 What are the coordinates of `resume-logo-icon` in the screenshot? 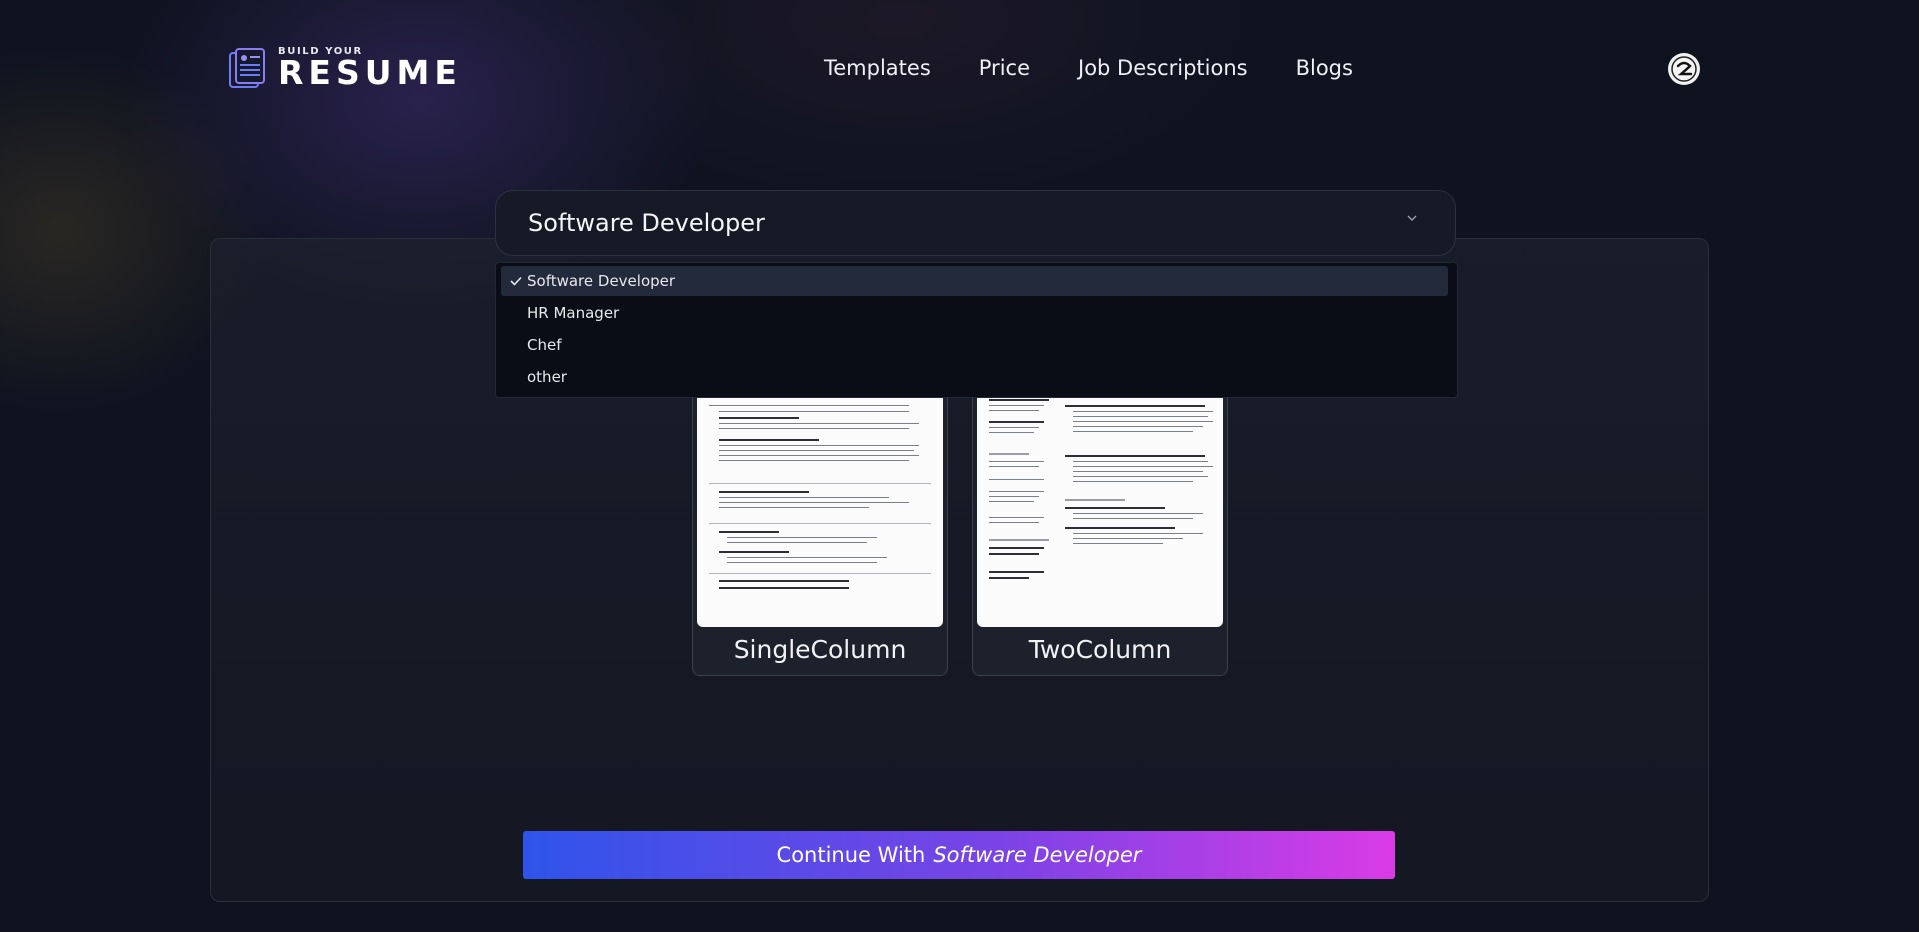 It's located at (247, 68).